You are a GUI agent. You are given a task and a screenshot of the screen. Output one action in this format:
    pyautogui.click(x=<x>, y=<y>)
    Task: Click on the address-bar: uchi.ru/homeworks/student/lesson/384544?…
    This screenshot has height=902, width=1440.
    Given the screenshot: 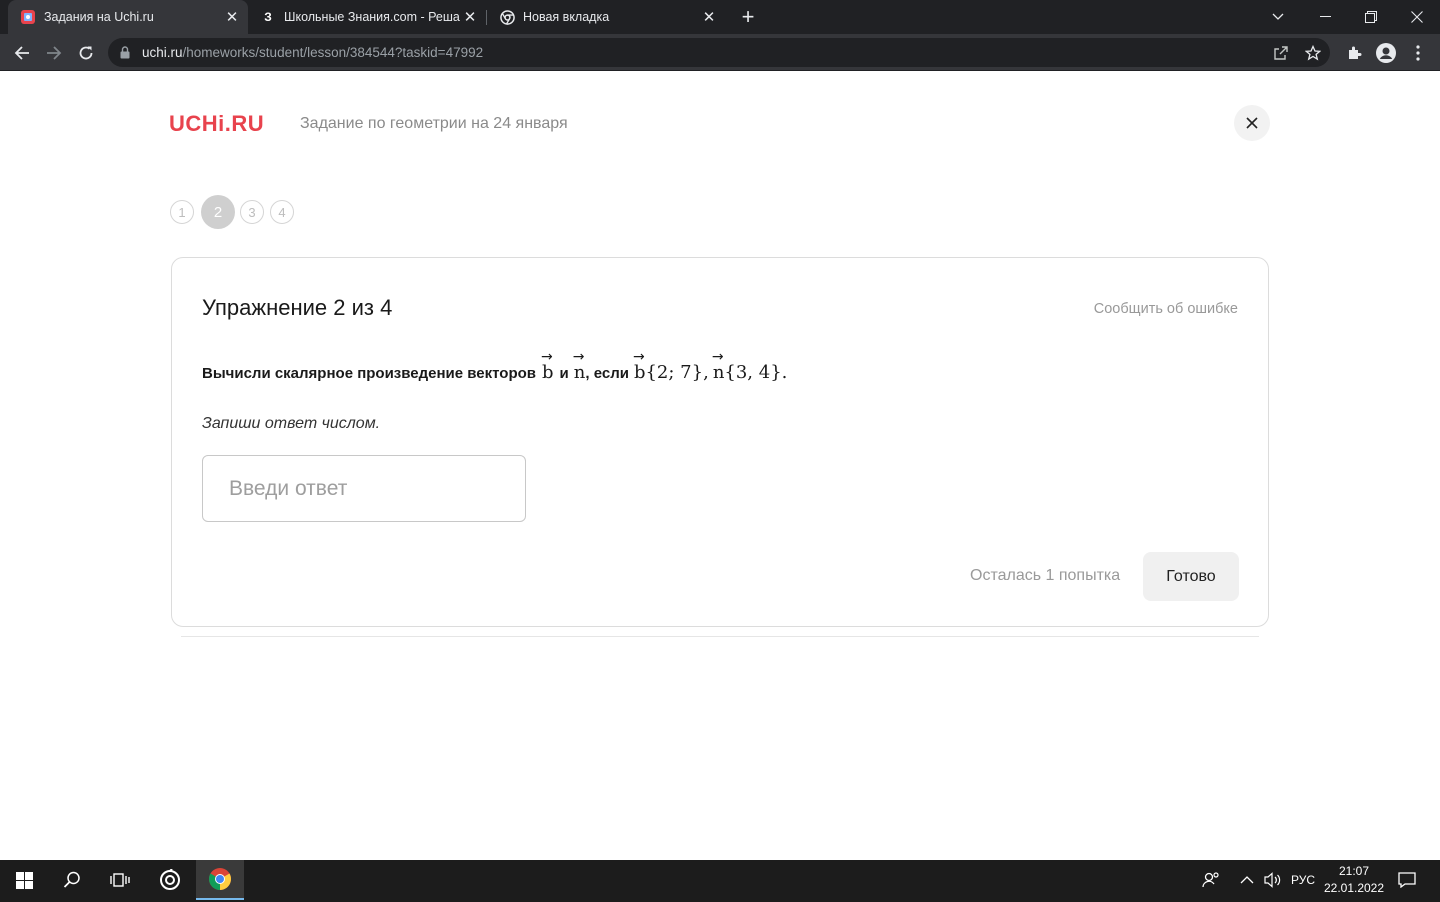 What is the action you would take?
    pyautogui.click(x=719, y=52)
    